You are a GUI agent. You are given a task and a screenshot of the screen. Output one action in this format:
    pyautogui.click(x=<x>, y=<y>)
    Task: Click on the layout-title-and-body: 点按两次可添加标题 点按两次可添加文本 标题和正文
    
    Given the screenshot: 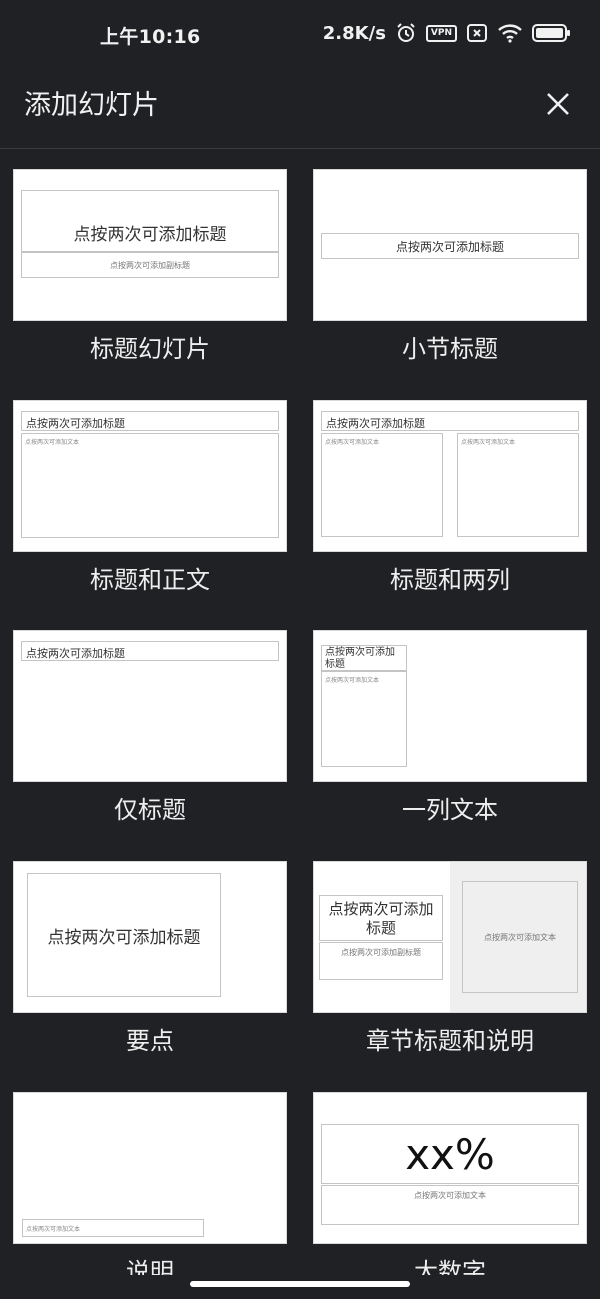 What is the action you would take?
    pyautogui.click(x=150, y=497)
    